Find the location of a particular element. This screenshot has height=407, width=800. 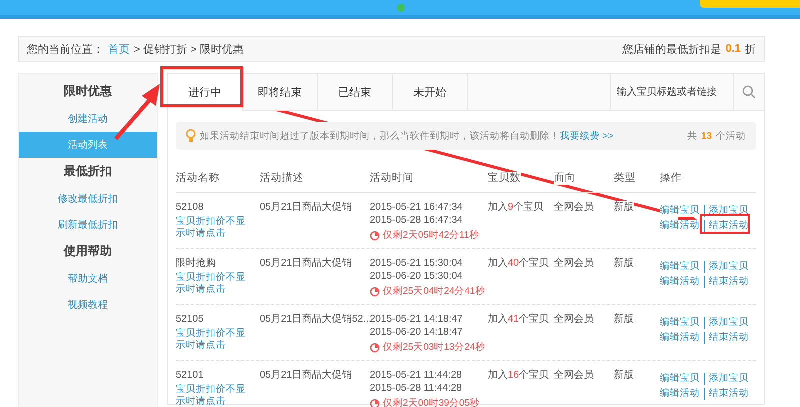

search-icon is located at coordinates (749, 92).